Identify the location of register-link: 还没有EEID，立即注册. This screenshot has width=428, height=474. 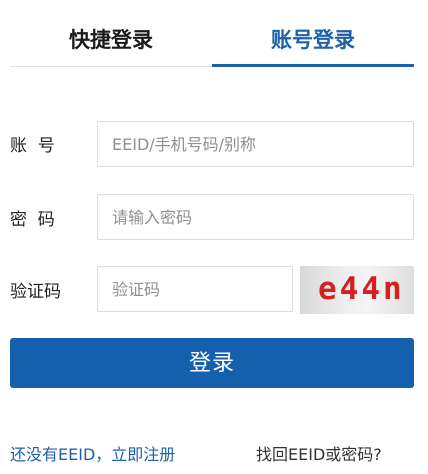
(92, 453).